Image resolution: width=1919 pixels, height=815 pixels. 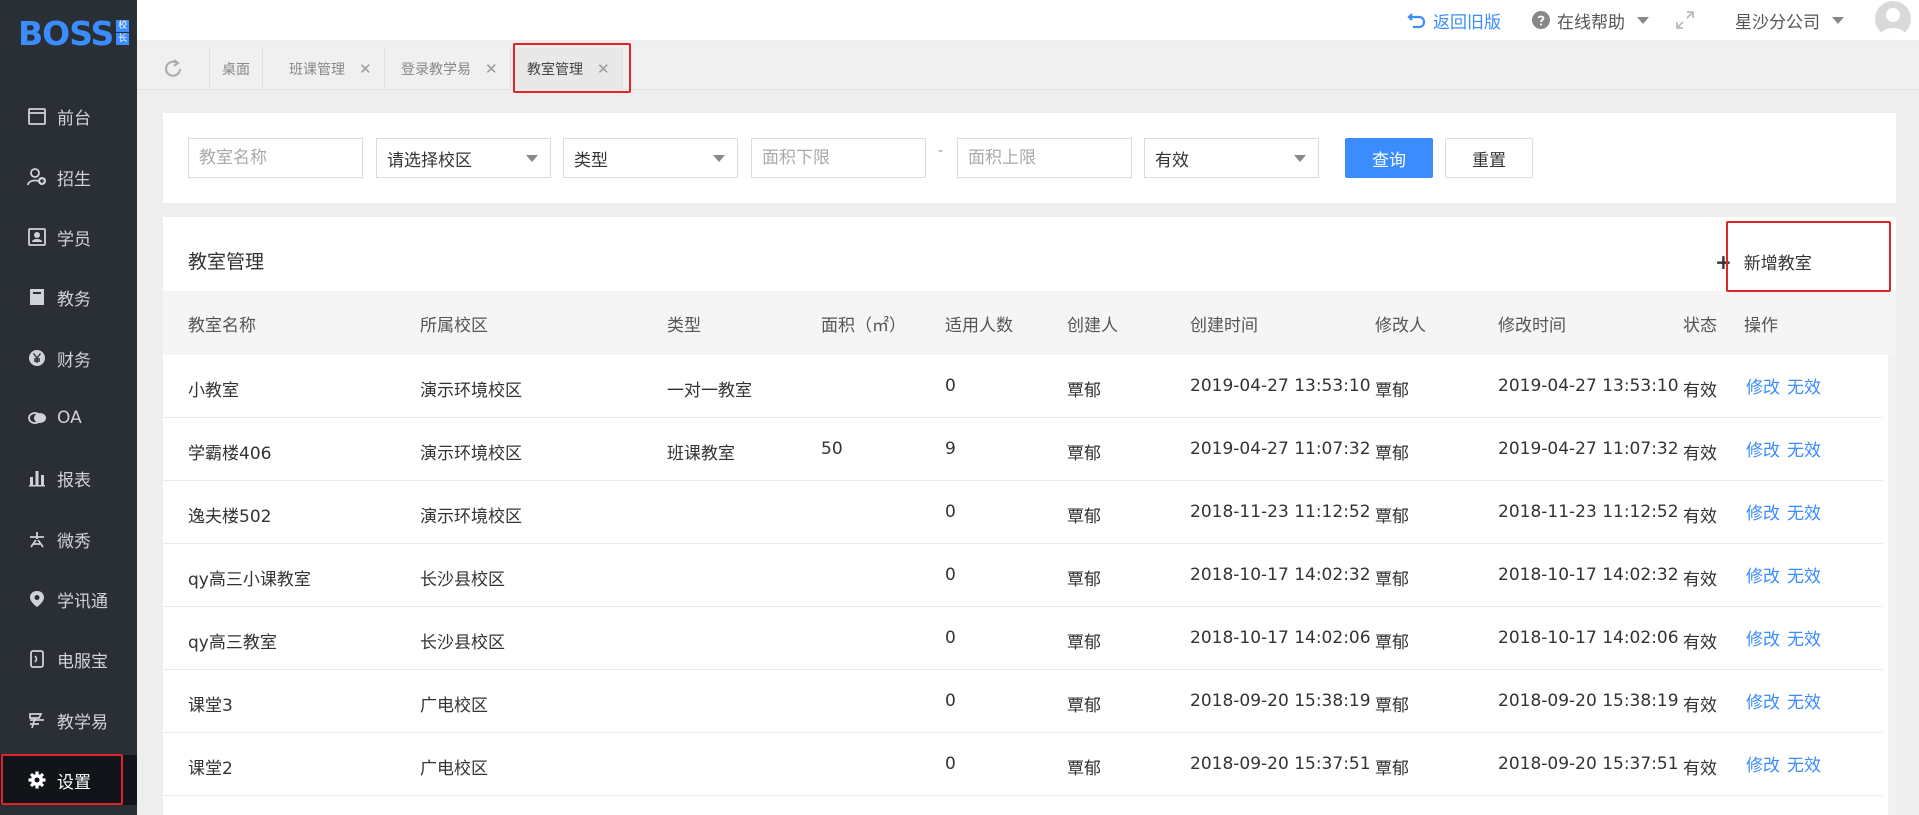 What do you see at coordinates (68, 418) in the screenshot?
I see `sidebar-item-oa: OA` at bounding box center [68, 418].